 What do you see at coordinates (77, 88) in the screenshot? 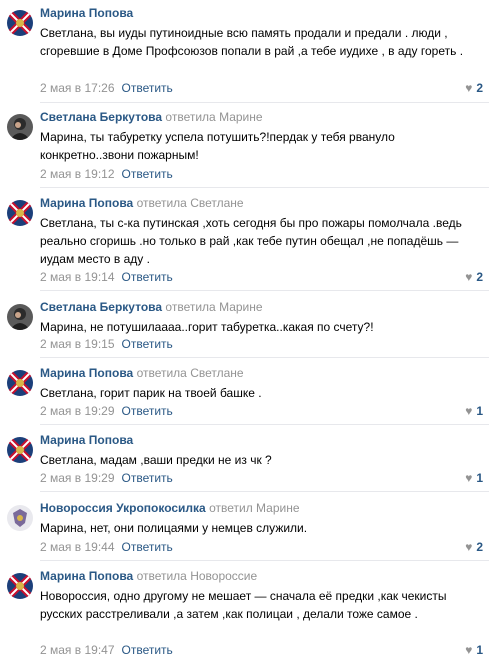
I see `comment-date: 2 мая в 17:26` at bounding box center [77, 88].